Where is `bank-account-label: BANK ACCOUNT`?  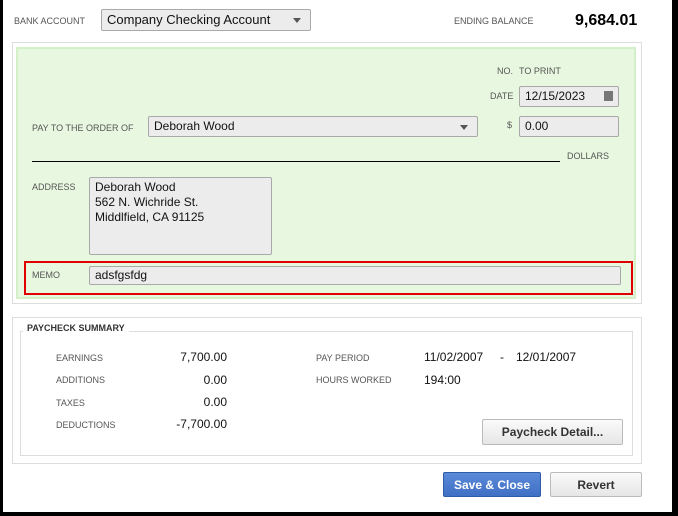 bank-account-label: BANK ACCOUNT is located at coordinates (50, 21).